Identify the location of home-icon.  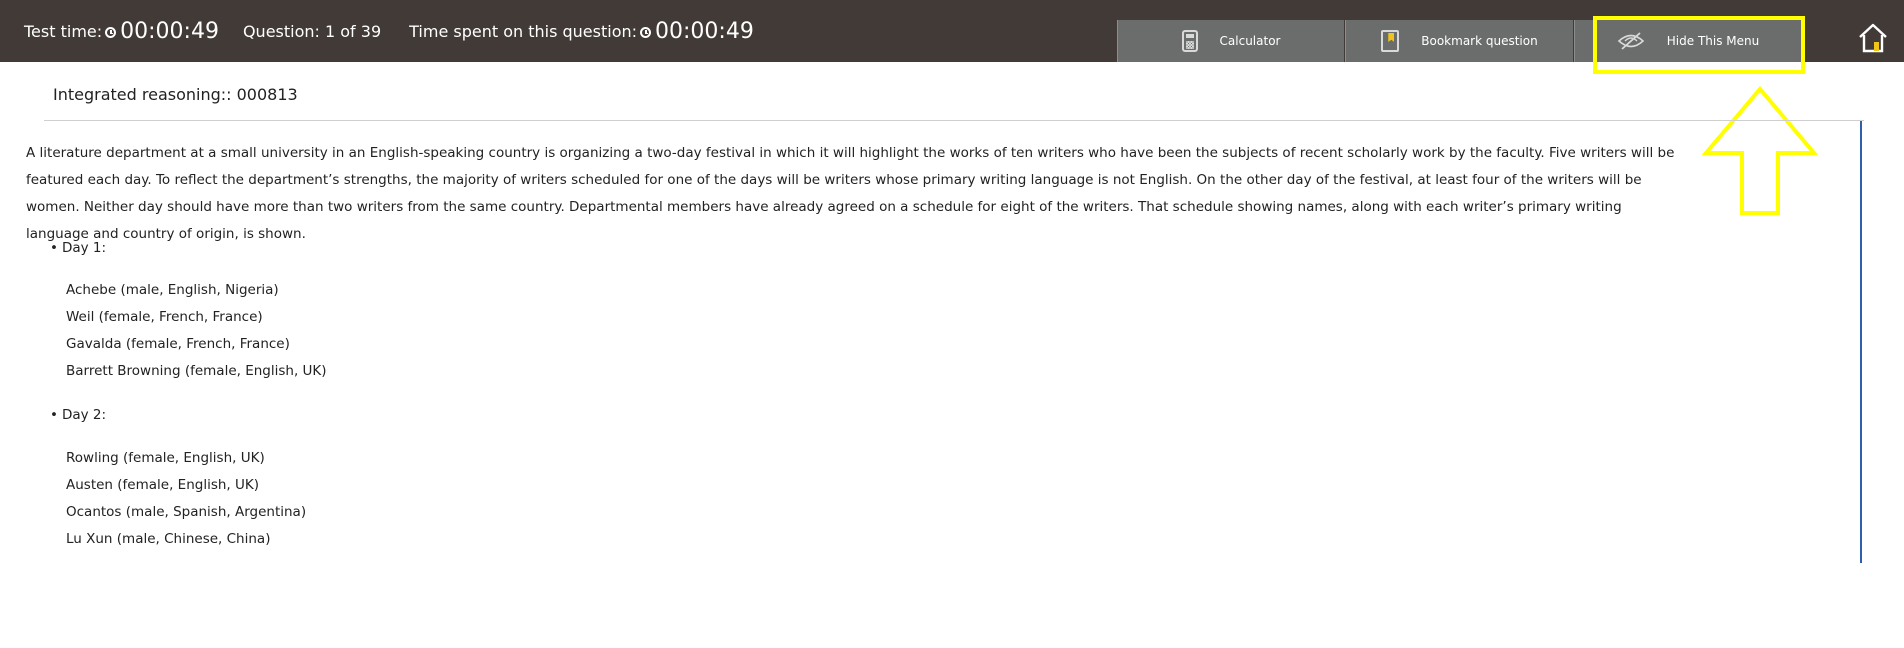
(1873, 38).